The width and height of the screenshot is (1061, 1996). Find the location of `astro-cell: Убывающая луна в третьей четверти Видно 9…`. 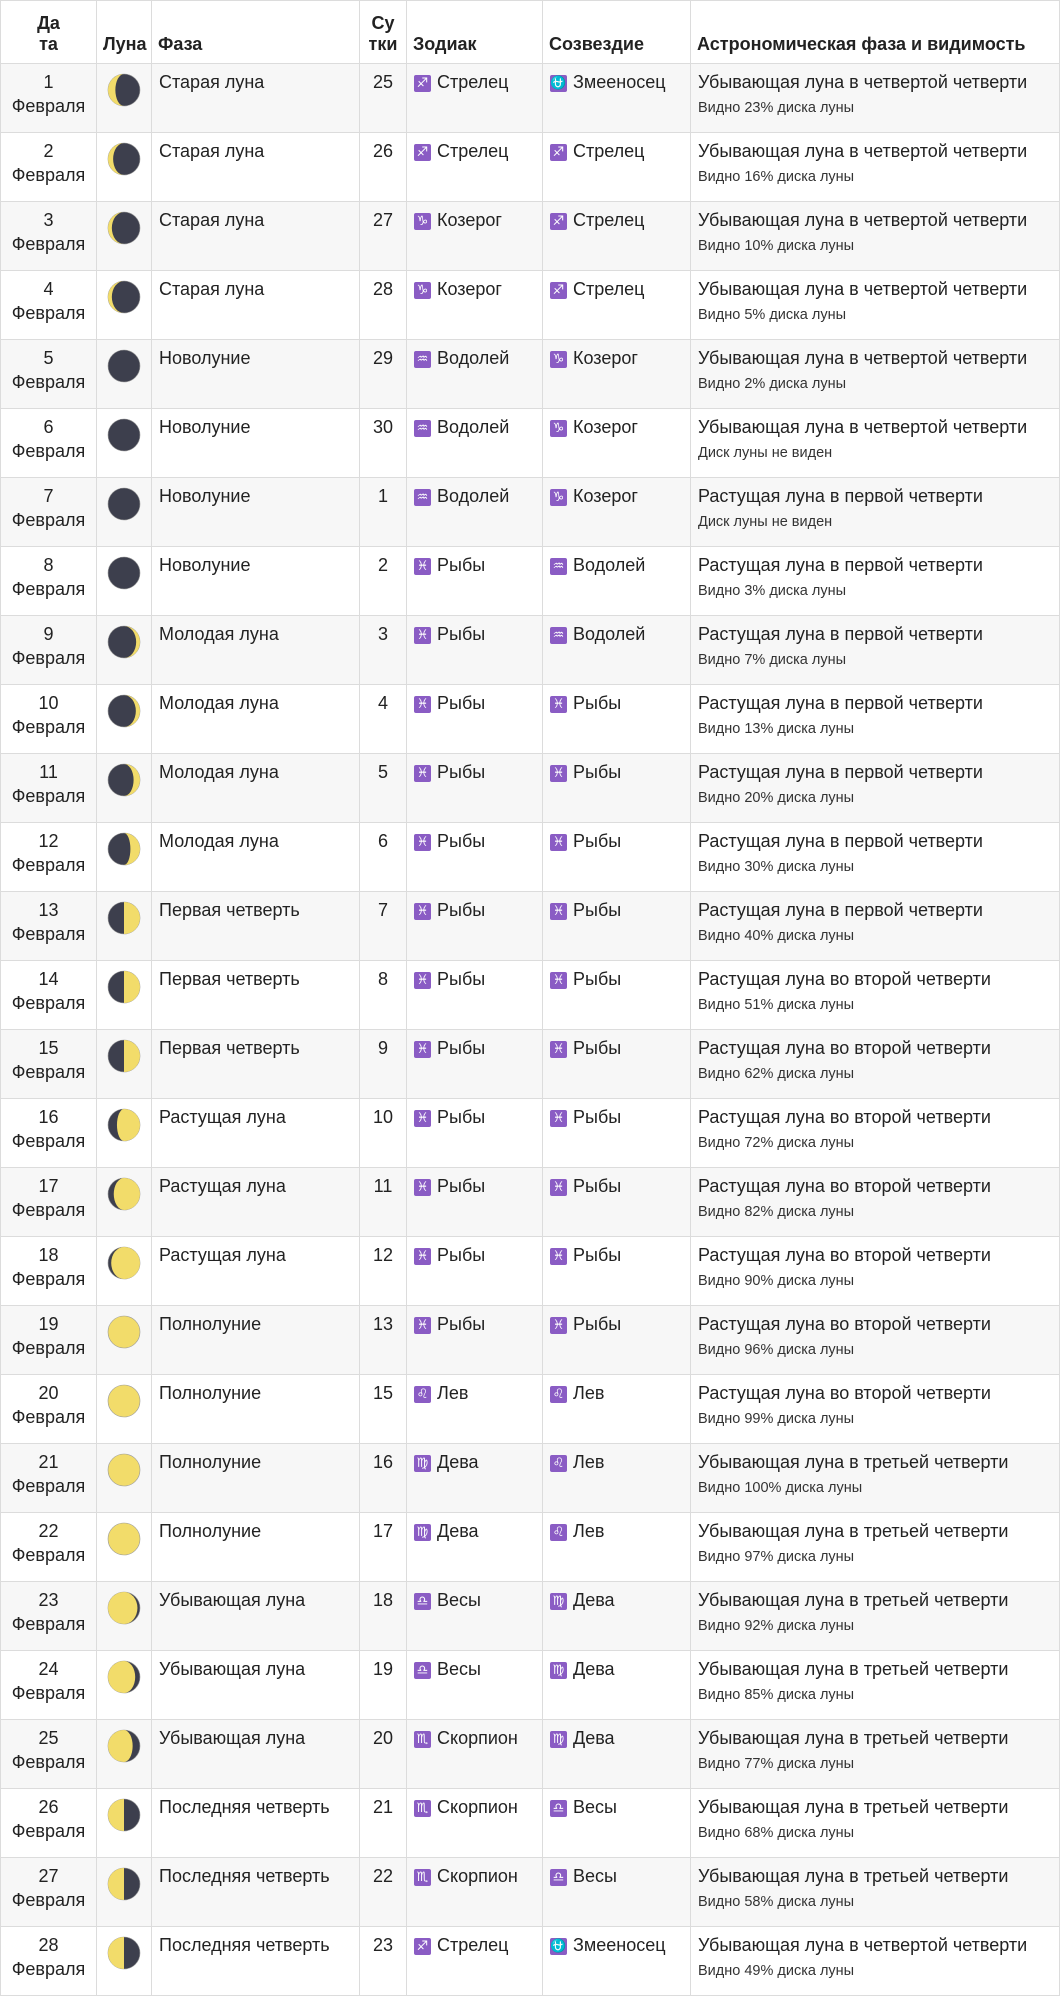

astro-cell: Убывающая луна в третьей четверти Видно 9… is located at coordinates (875, 1616).